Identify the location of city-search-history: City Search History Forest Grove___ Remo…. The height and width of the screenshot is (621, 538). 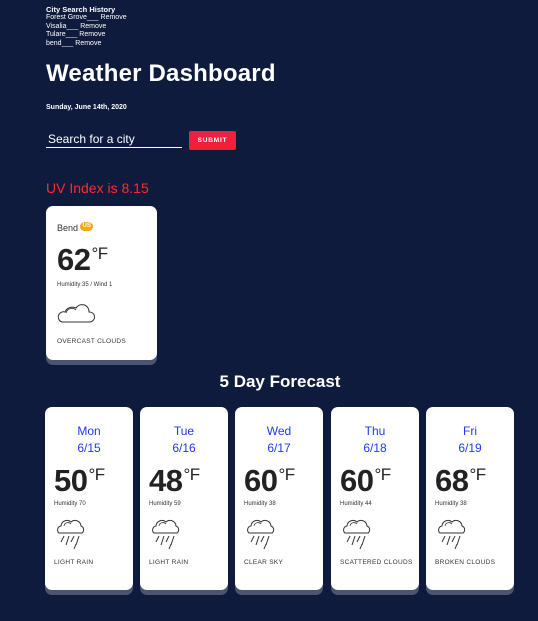
(86, 26).